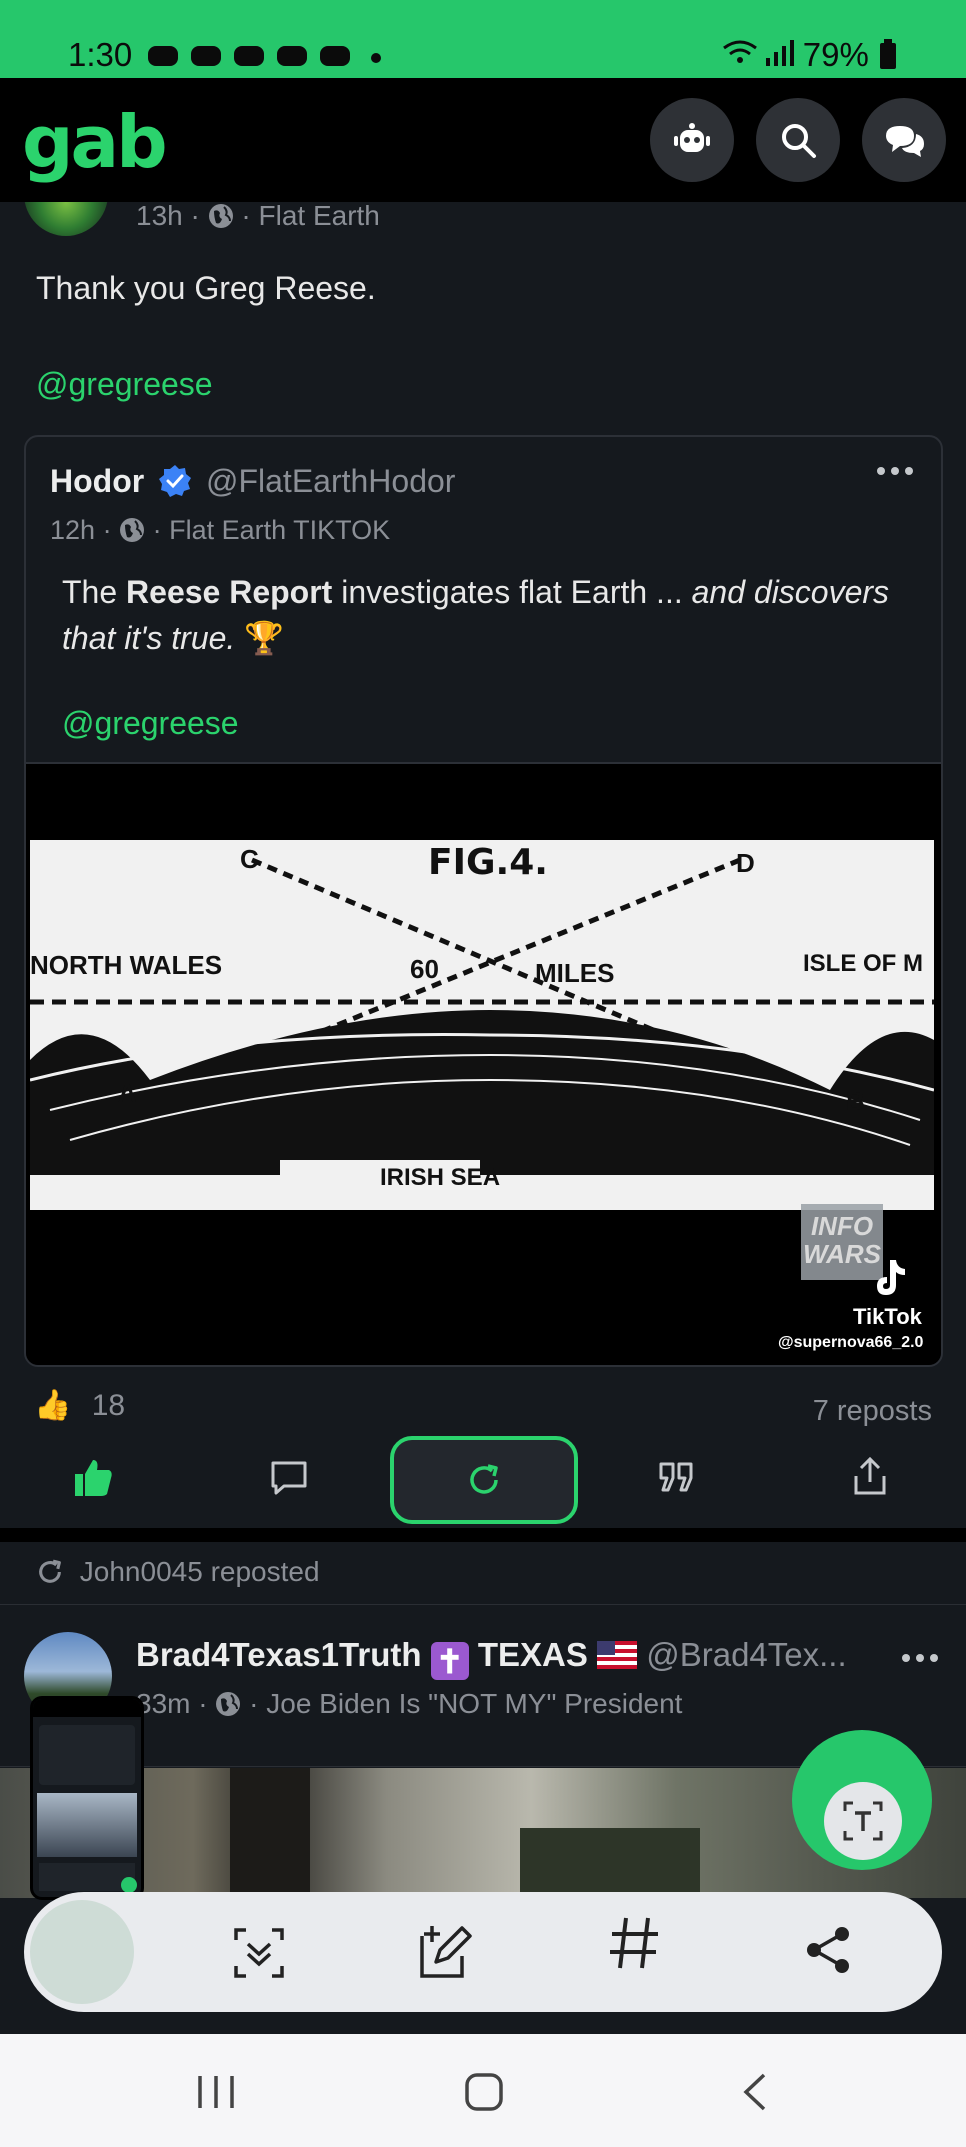 The height and width of the screenshot is (2147, 966). I want to click on text-scan-icon, so click(863, 1821).